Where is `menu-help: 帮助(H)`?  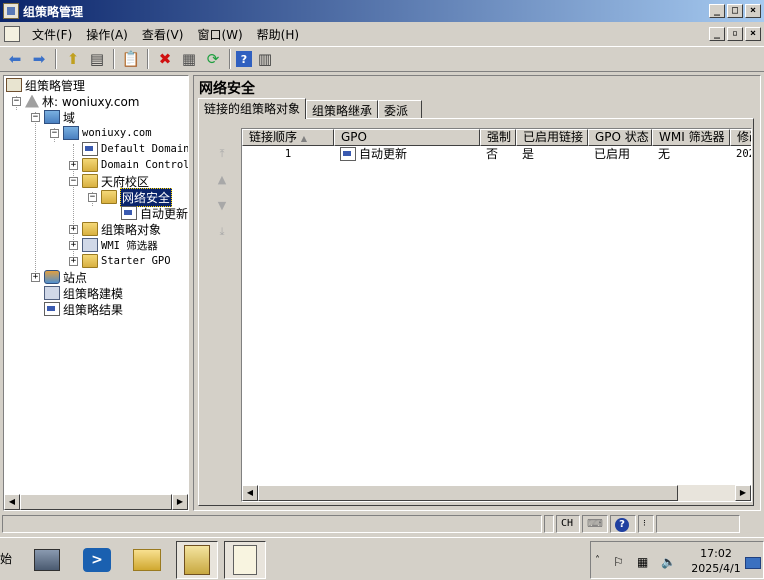 menu-help: 帮助(H) is located at coordinates (279, 34).